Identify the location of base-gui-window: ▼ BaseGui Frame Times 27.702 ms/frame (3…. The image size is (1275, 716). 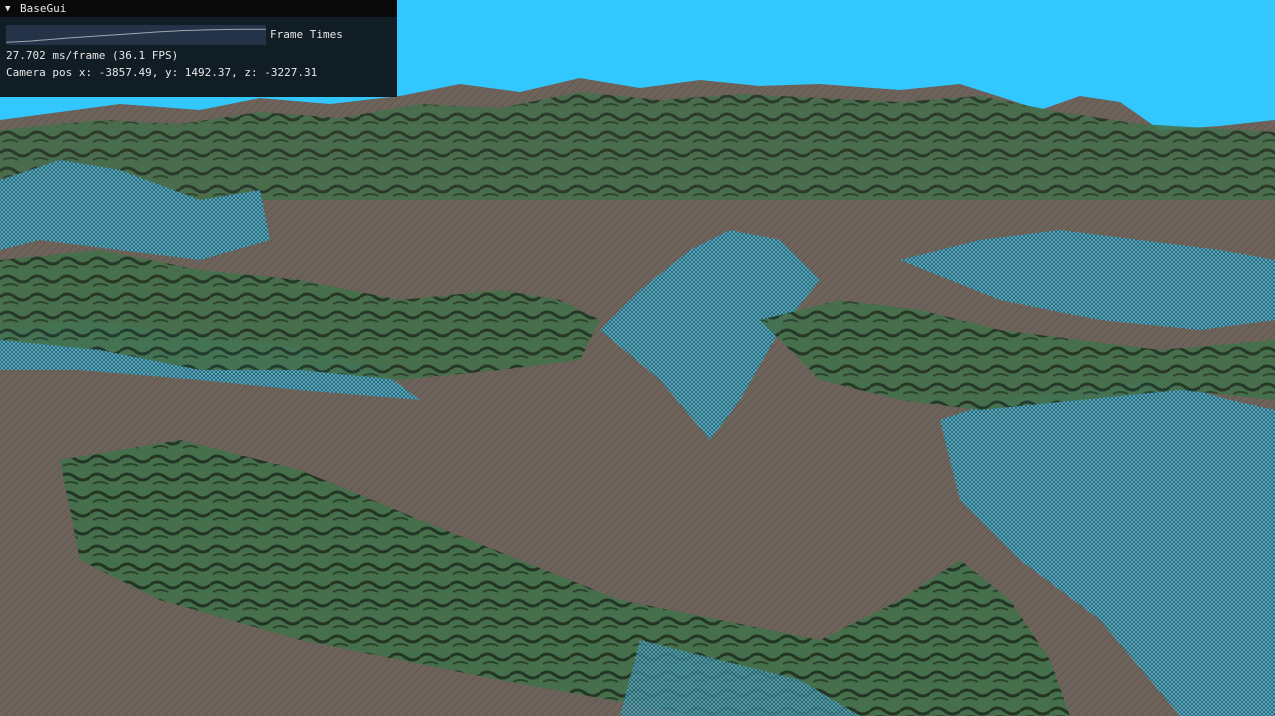
(198, 48).